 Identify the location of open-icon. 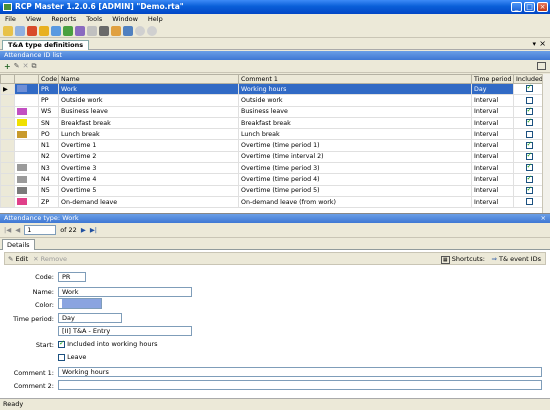
(8, 31).